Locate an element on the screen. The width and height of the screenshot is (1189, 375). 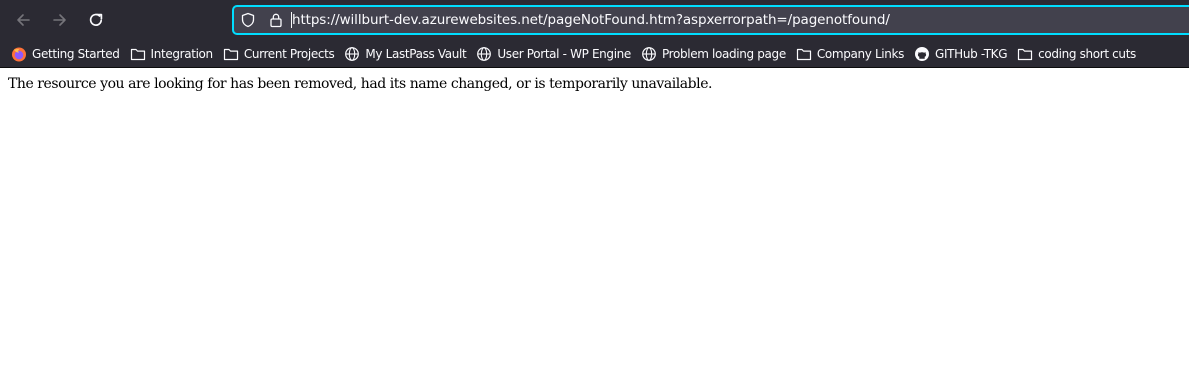
bookmark-integration: Integration is located at coordinates (171, 54).